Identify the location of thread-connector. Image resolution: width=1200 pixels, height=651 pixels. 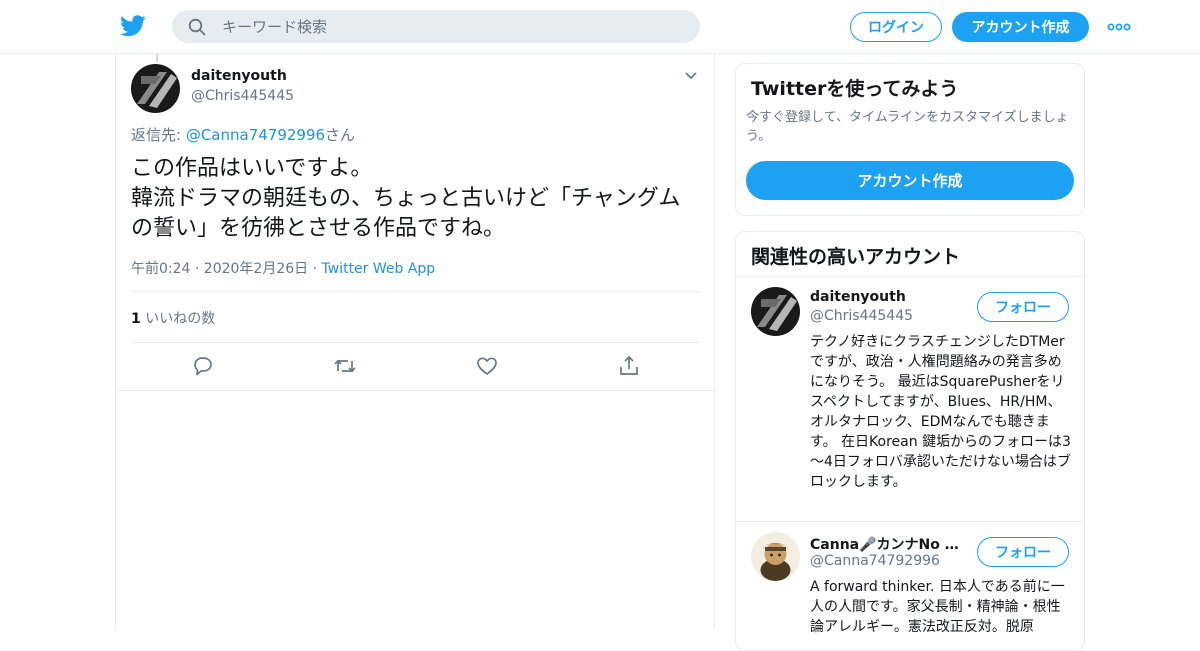
(157, 58).